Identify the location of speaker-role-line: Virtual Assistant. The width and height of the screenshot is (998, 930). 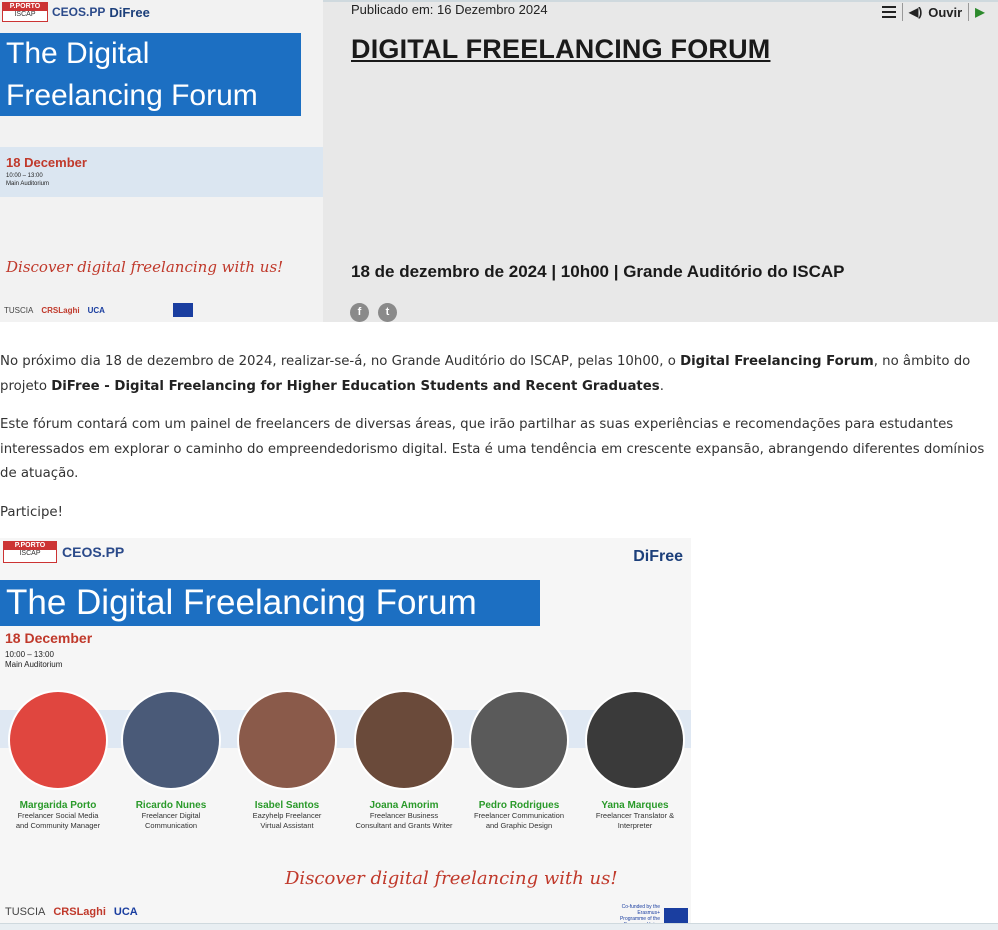
(287, 825).